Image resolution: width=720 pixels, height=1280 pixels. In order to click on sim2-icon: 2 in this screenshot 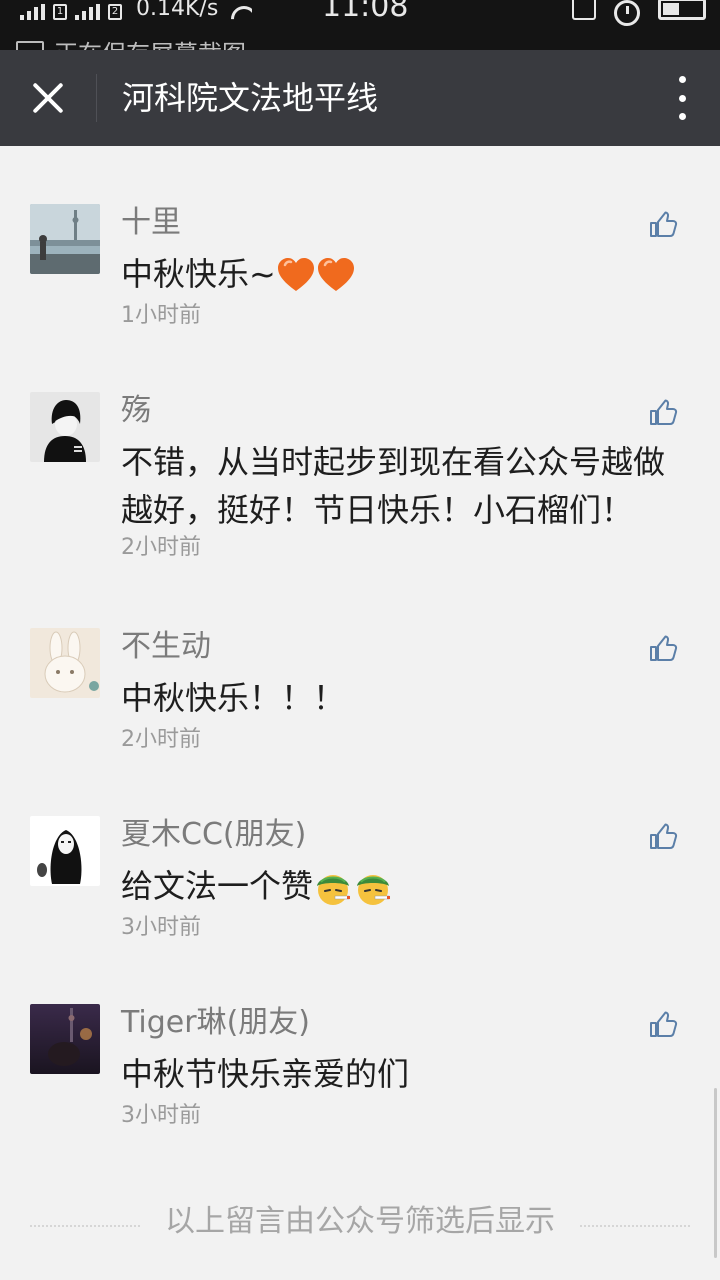, I will do `click(115, 12)`.